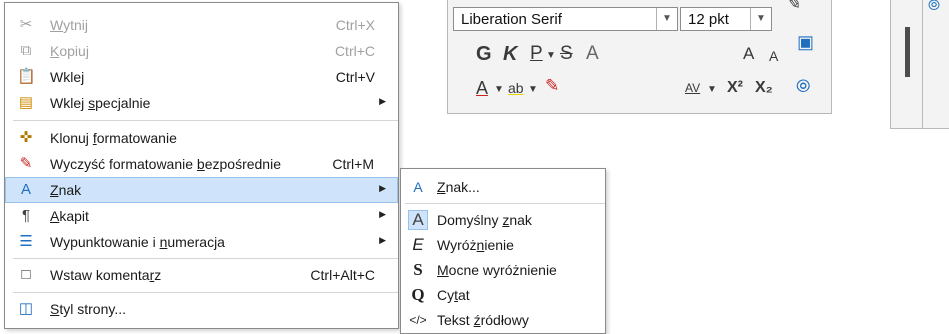  What do you see at coordinates (26, 308) in the screenshot?
I see `page-style-icon: ◫` at bounding box center [26, 308].